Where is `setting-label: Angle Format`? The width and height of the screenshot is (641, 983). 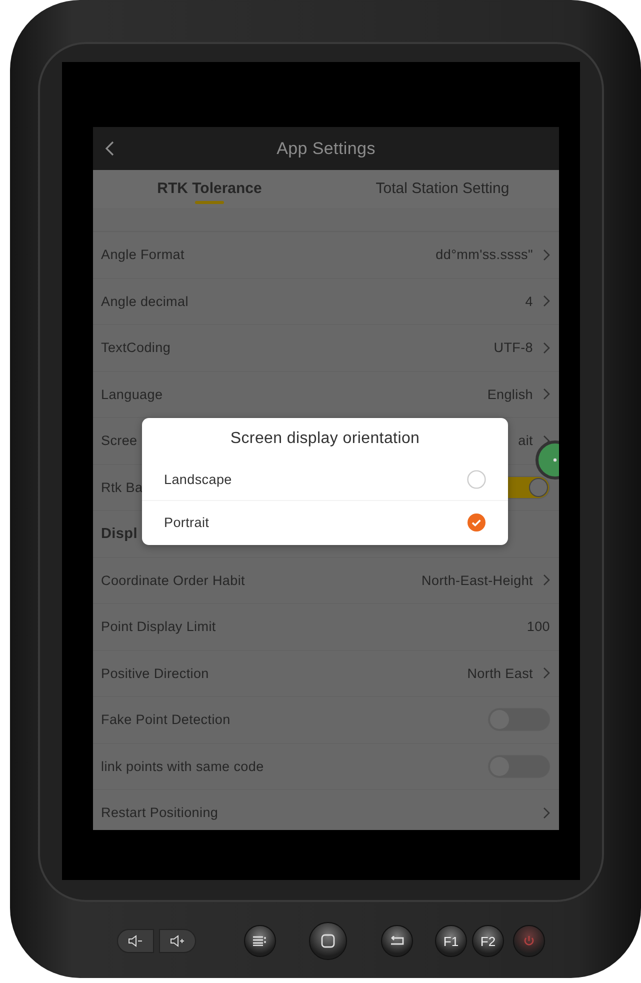
setting-label: Angle Format is located at coordinates (142, 254).